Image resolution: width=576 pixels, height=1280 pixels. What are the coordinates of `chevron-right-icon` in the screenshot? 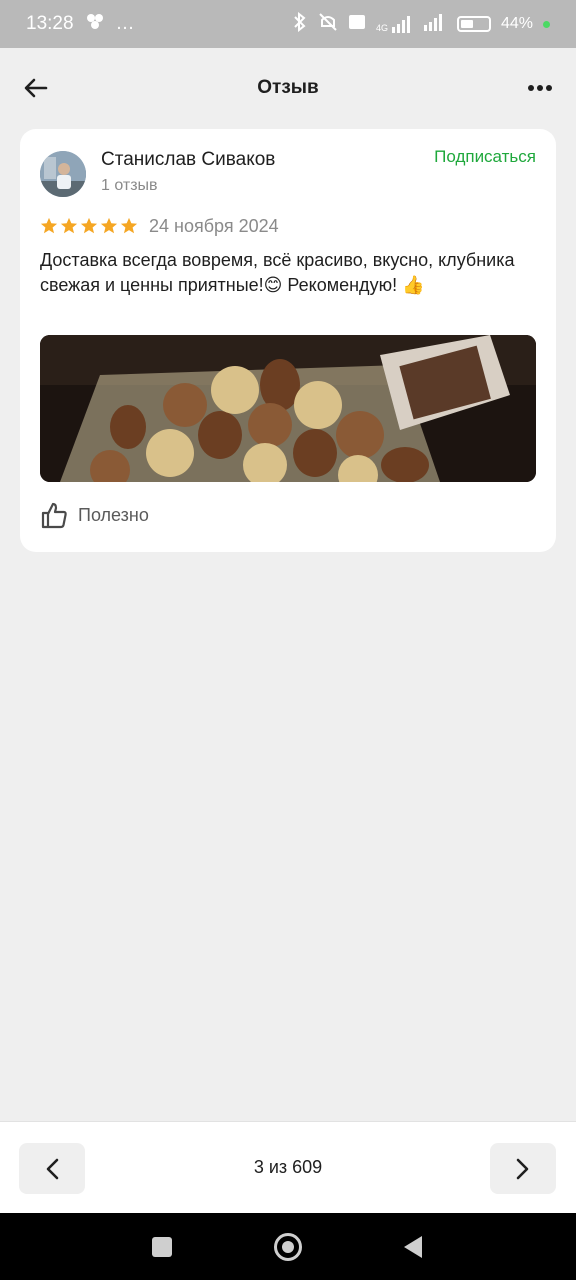 It's located at (522, 1168).